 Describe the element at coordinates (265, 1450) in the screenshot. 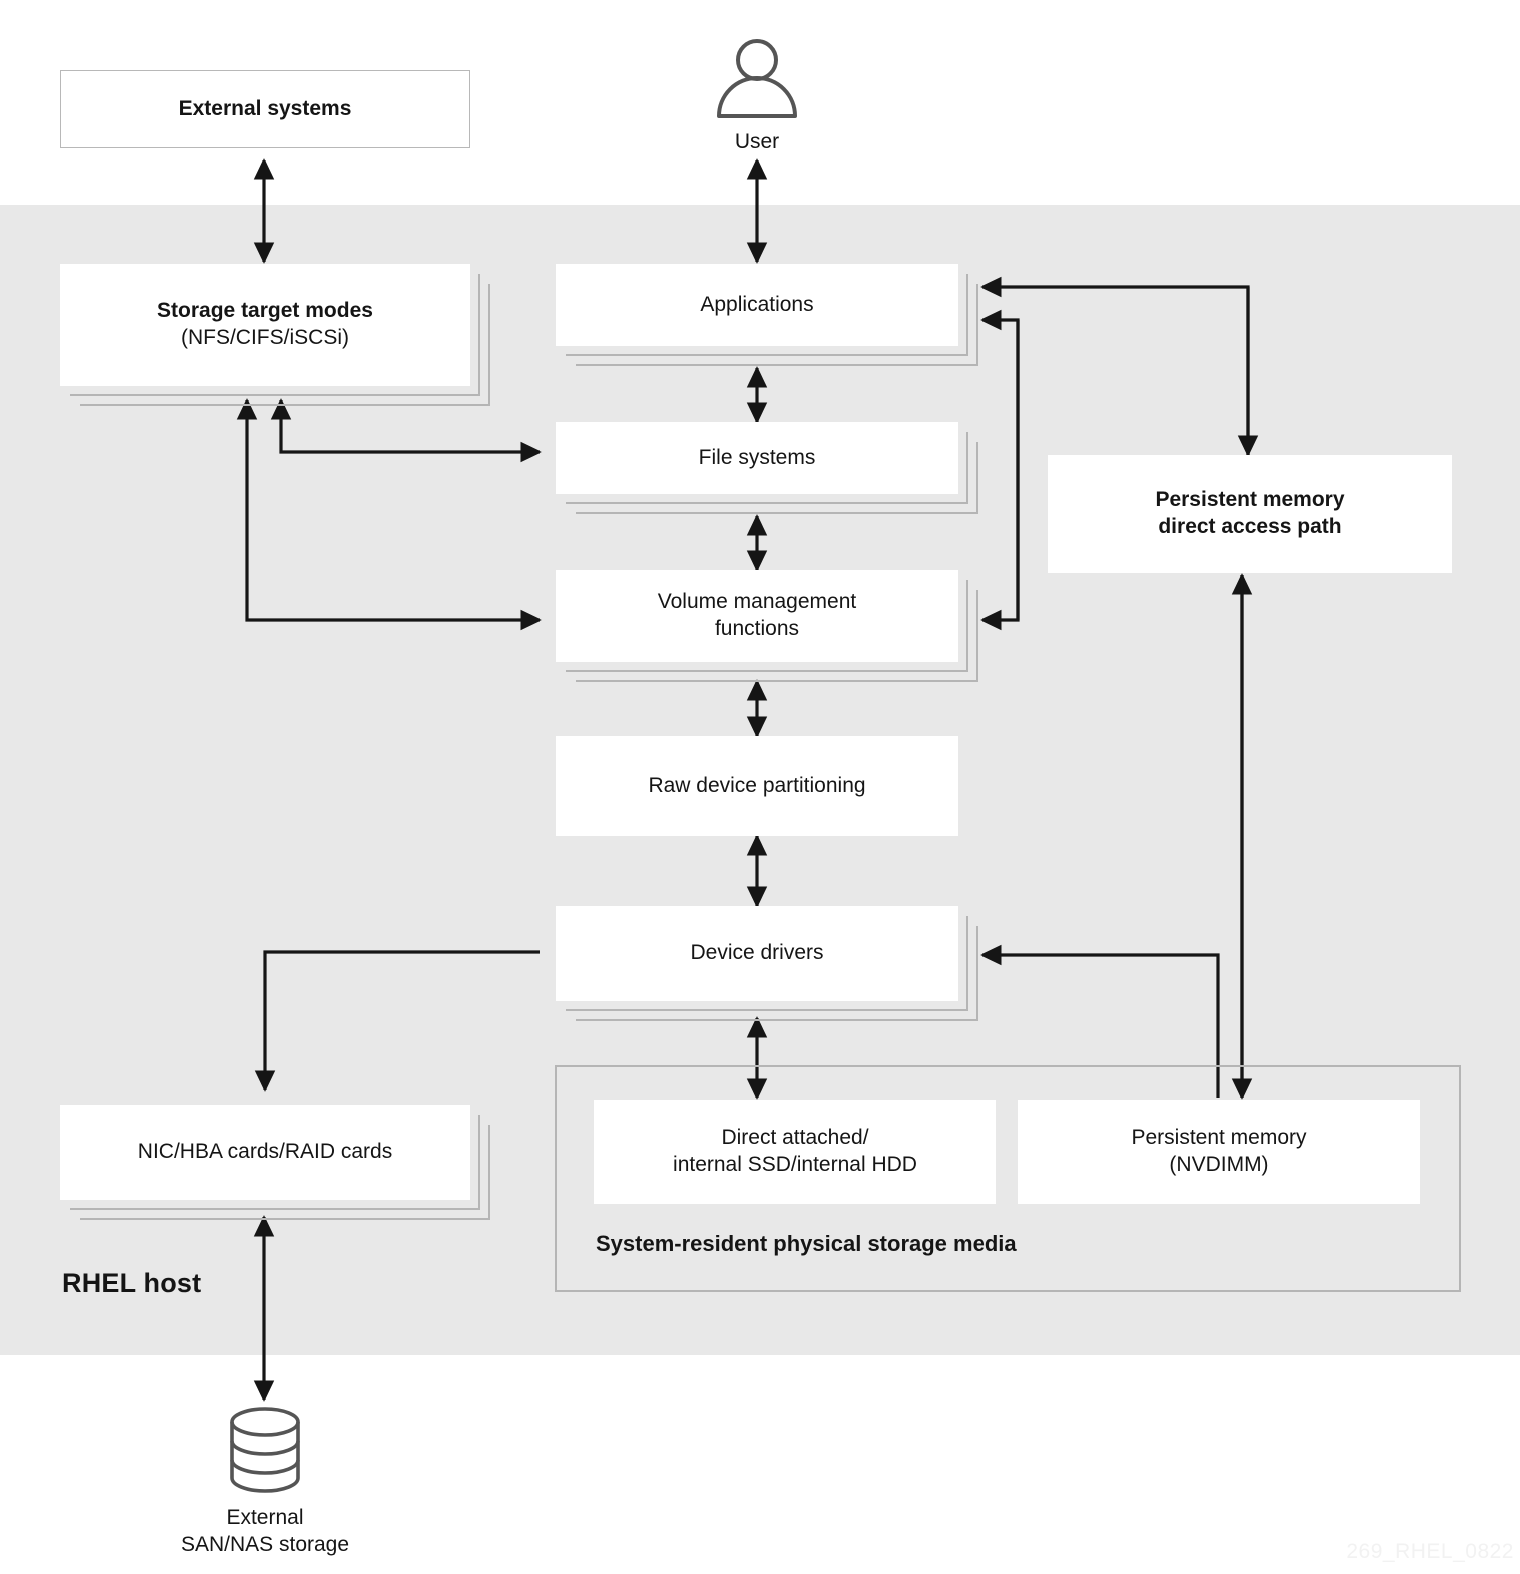

I see `database-cylinder-icon` at that location.